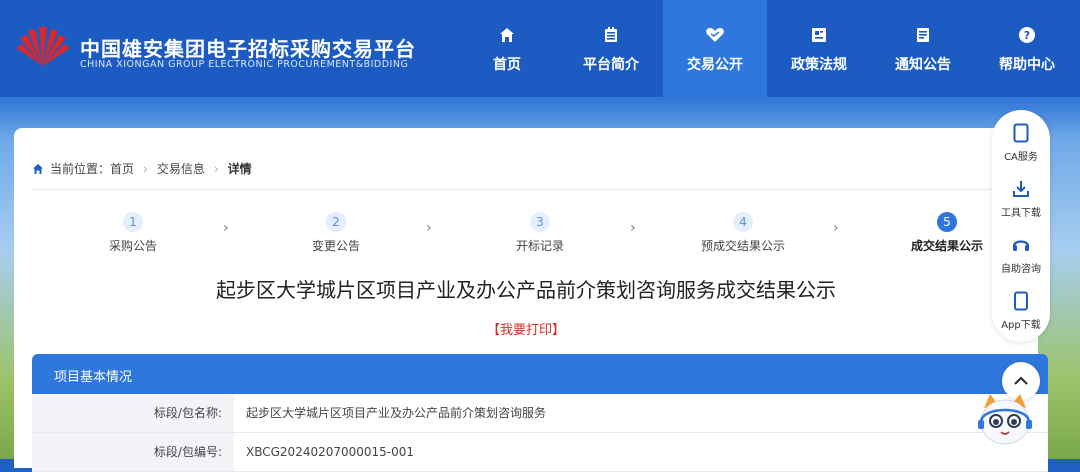  I want to click on nav-item-home: 首页, so click(507, 48).